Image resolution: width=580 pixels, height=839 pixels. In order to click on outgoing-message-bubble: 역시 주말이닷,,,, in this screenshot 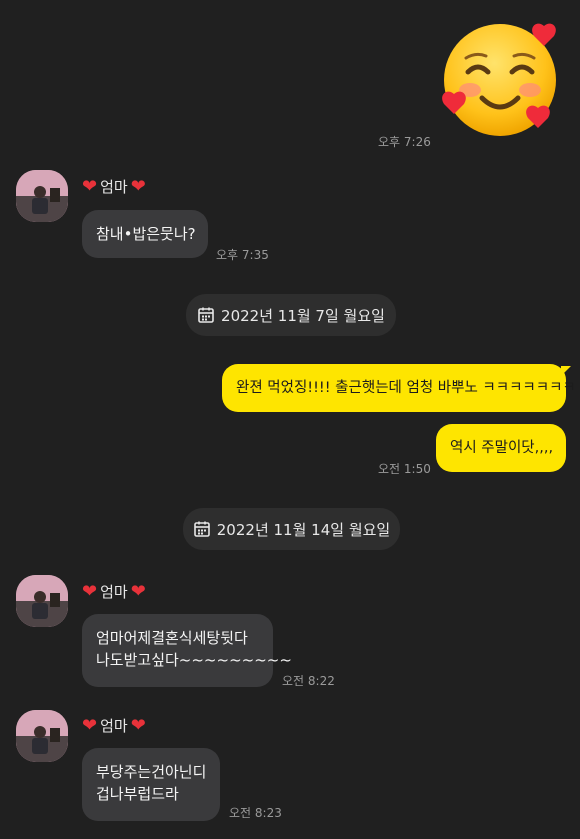, I will do `click(501, 448)`.